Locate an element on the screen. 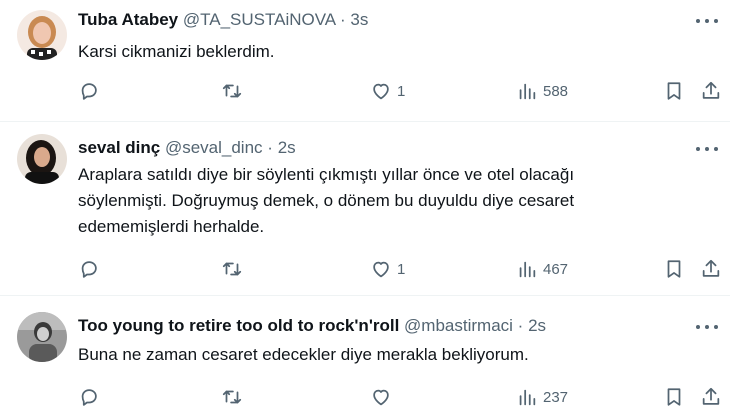  author-name: Tuba Atabey is located at coordinates (128, 19).